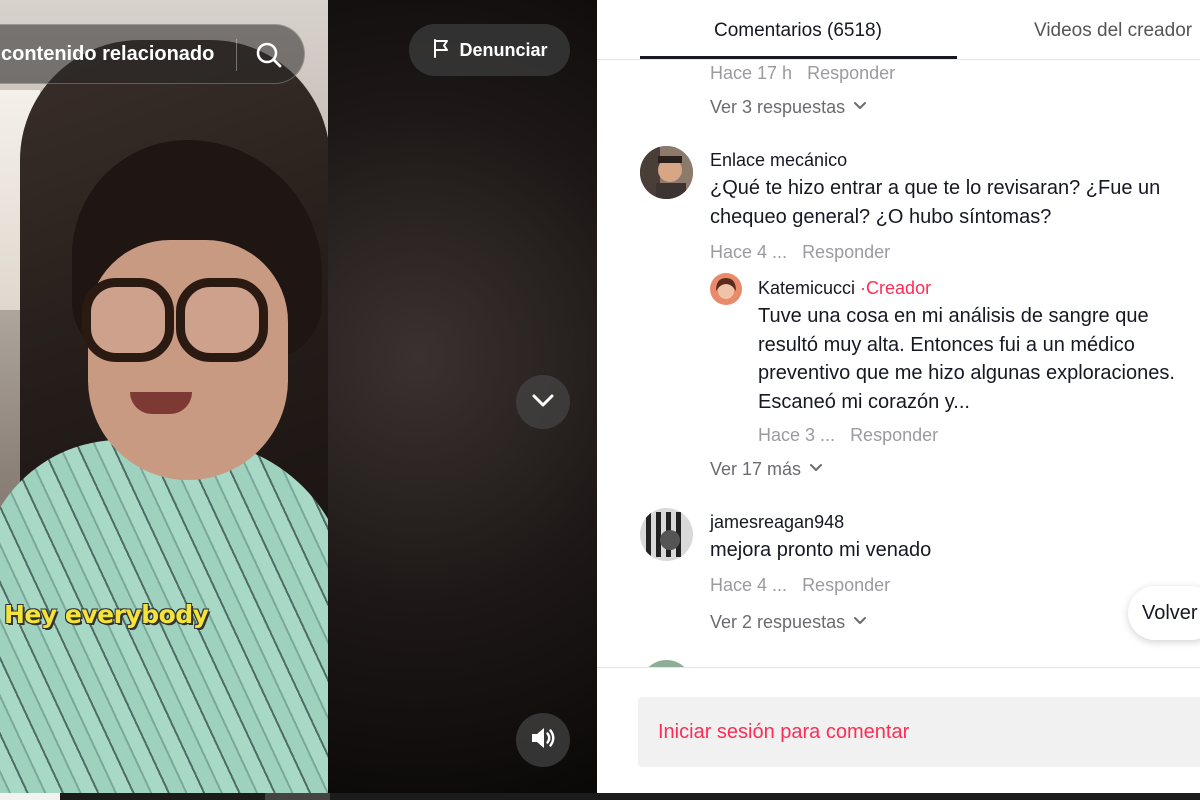 This screenshot has height=800, width=1200. I want to click on video-scene-glasses-right, so click(222, 320).